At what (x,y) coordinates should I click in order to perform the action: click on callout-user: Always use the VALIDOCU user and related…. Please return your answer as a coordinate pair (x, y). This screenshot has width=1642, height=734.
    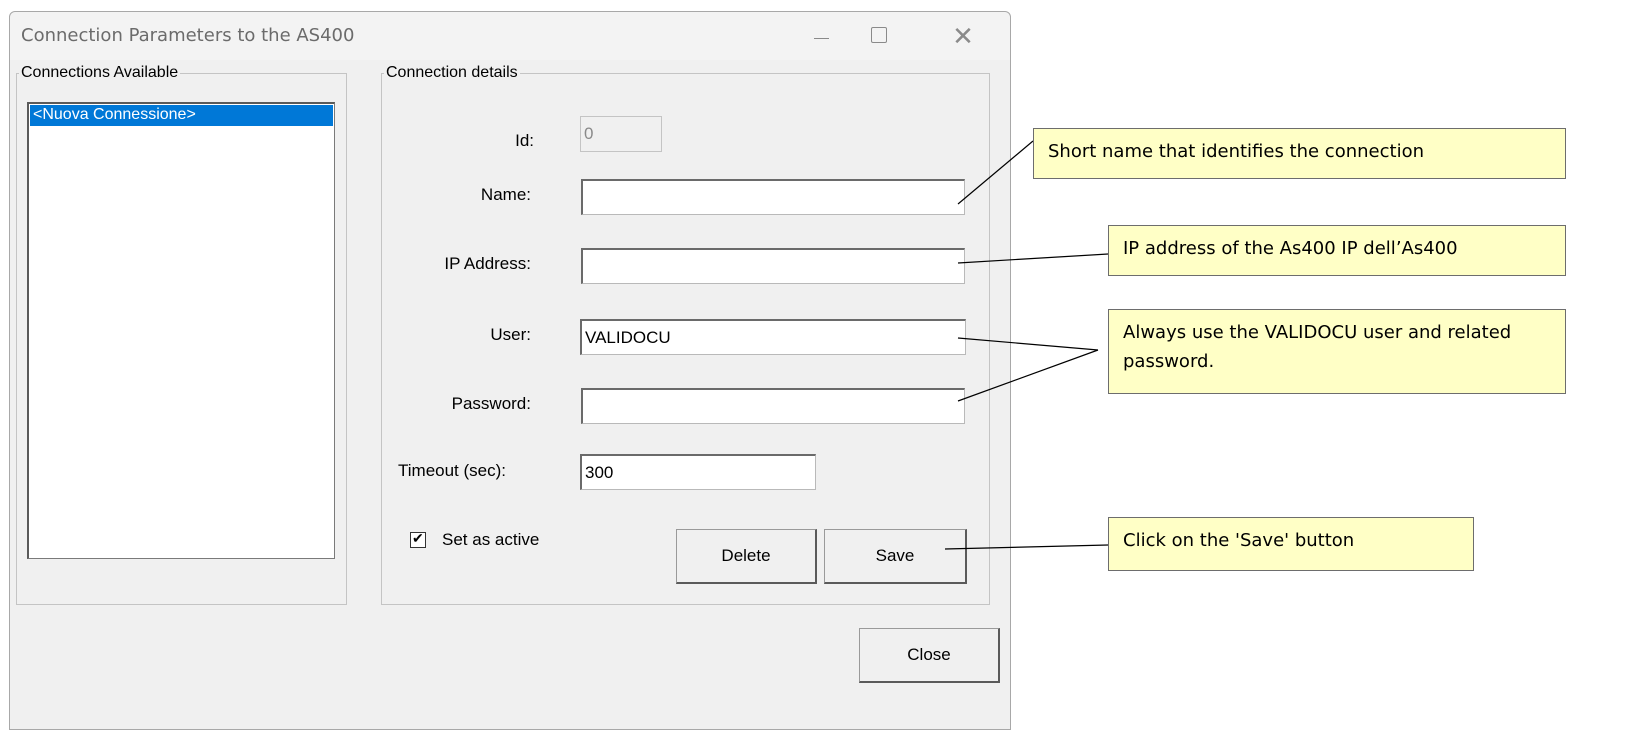
    Looking at the image, I should click on (1337, 351).